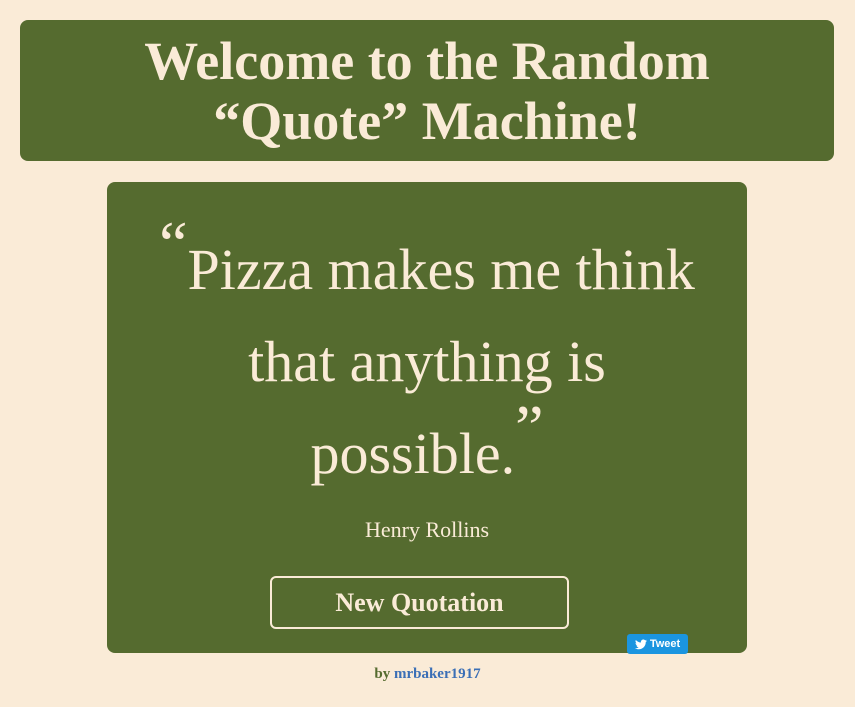 The image size is (855, 707). Describe the element at coordinates (437, 674) in the screenshot. I see `author-link: mrbaker1917` at that location.